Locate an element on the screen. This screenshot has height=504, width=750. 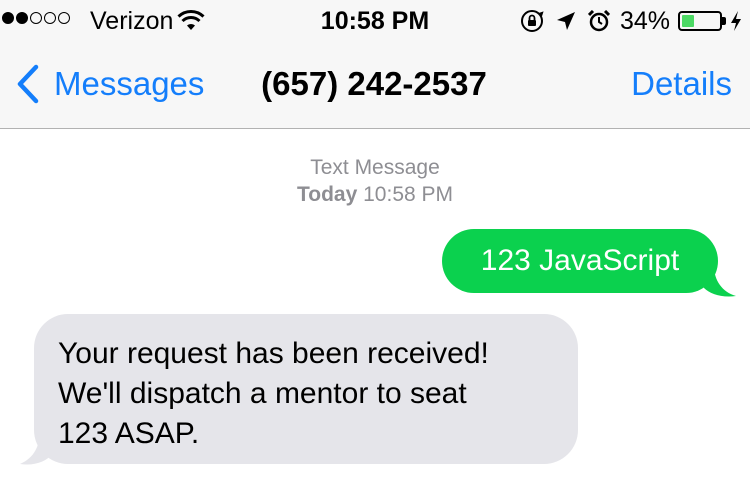
outgoing-message-bubble: 123 JavaScript is located at coordinates (580, 261).